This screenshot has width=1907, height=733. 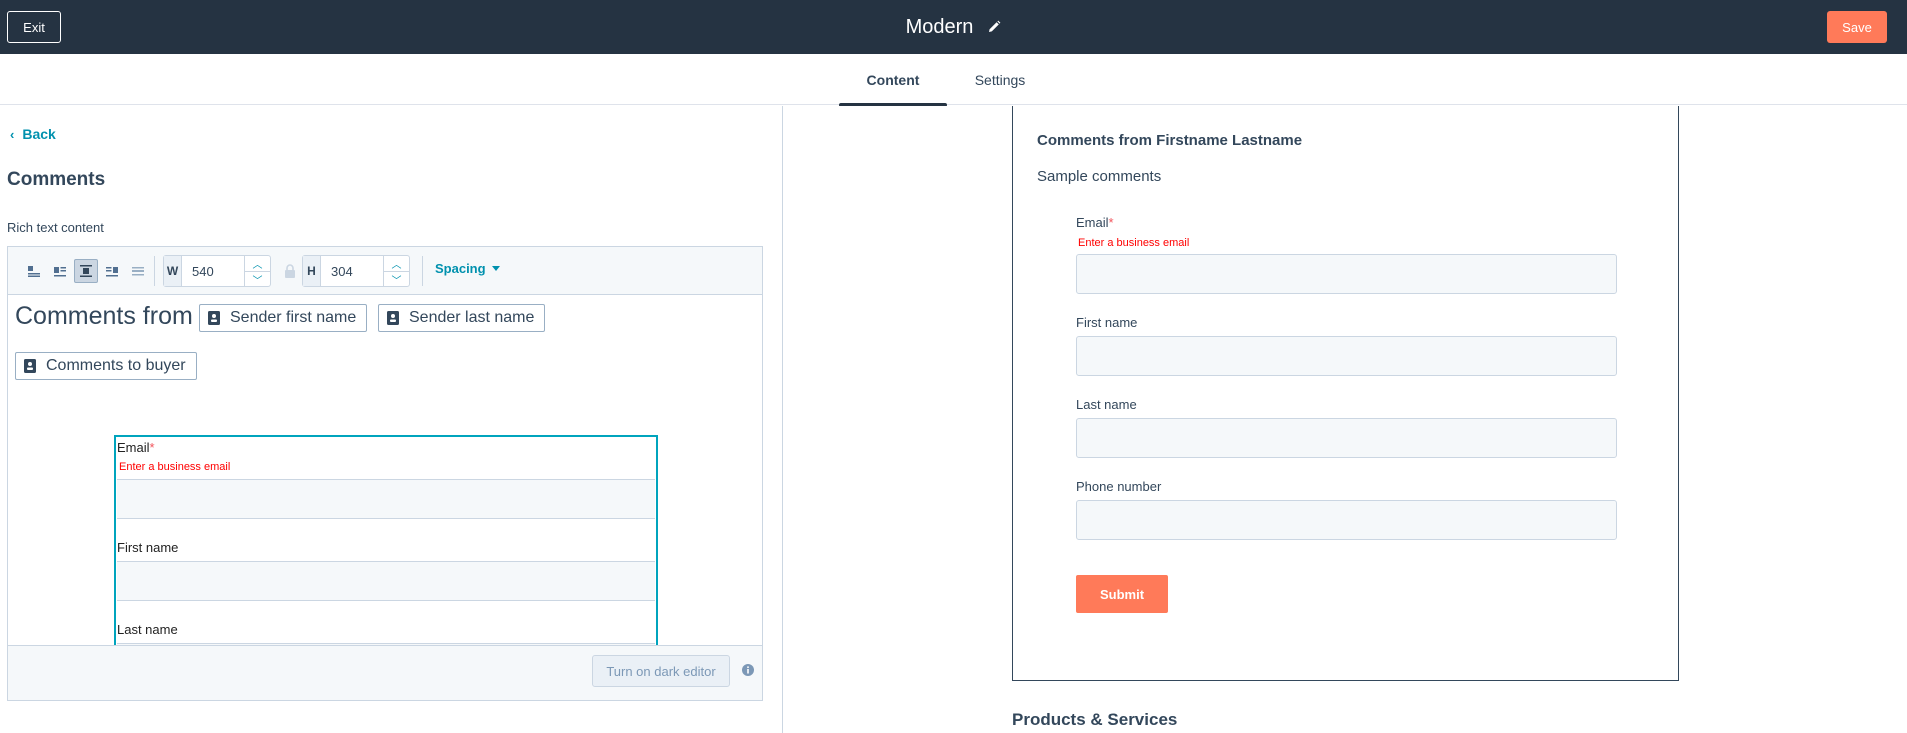 I want to click on width-control: W 540 ︿ ﹀, so click(x=217, y=271).